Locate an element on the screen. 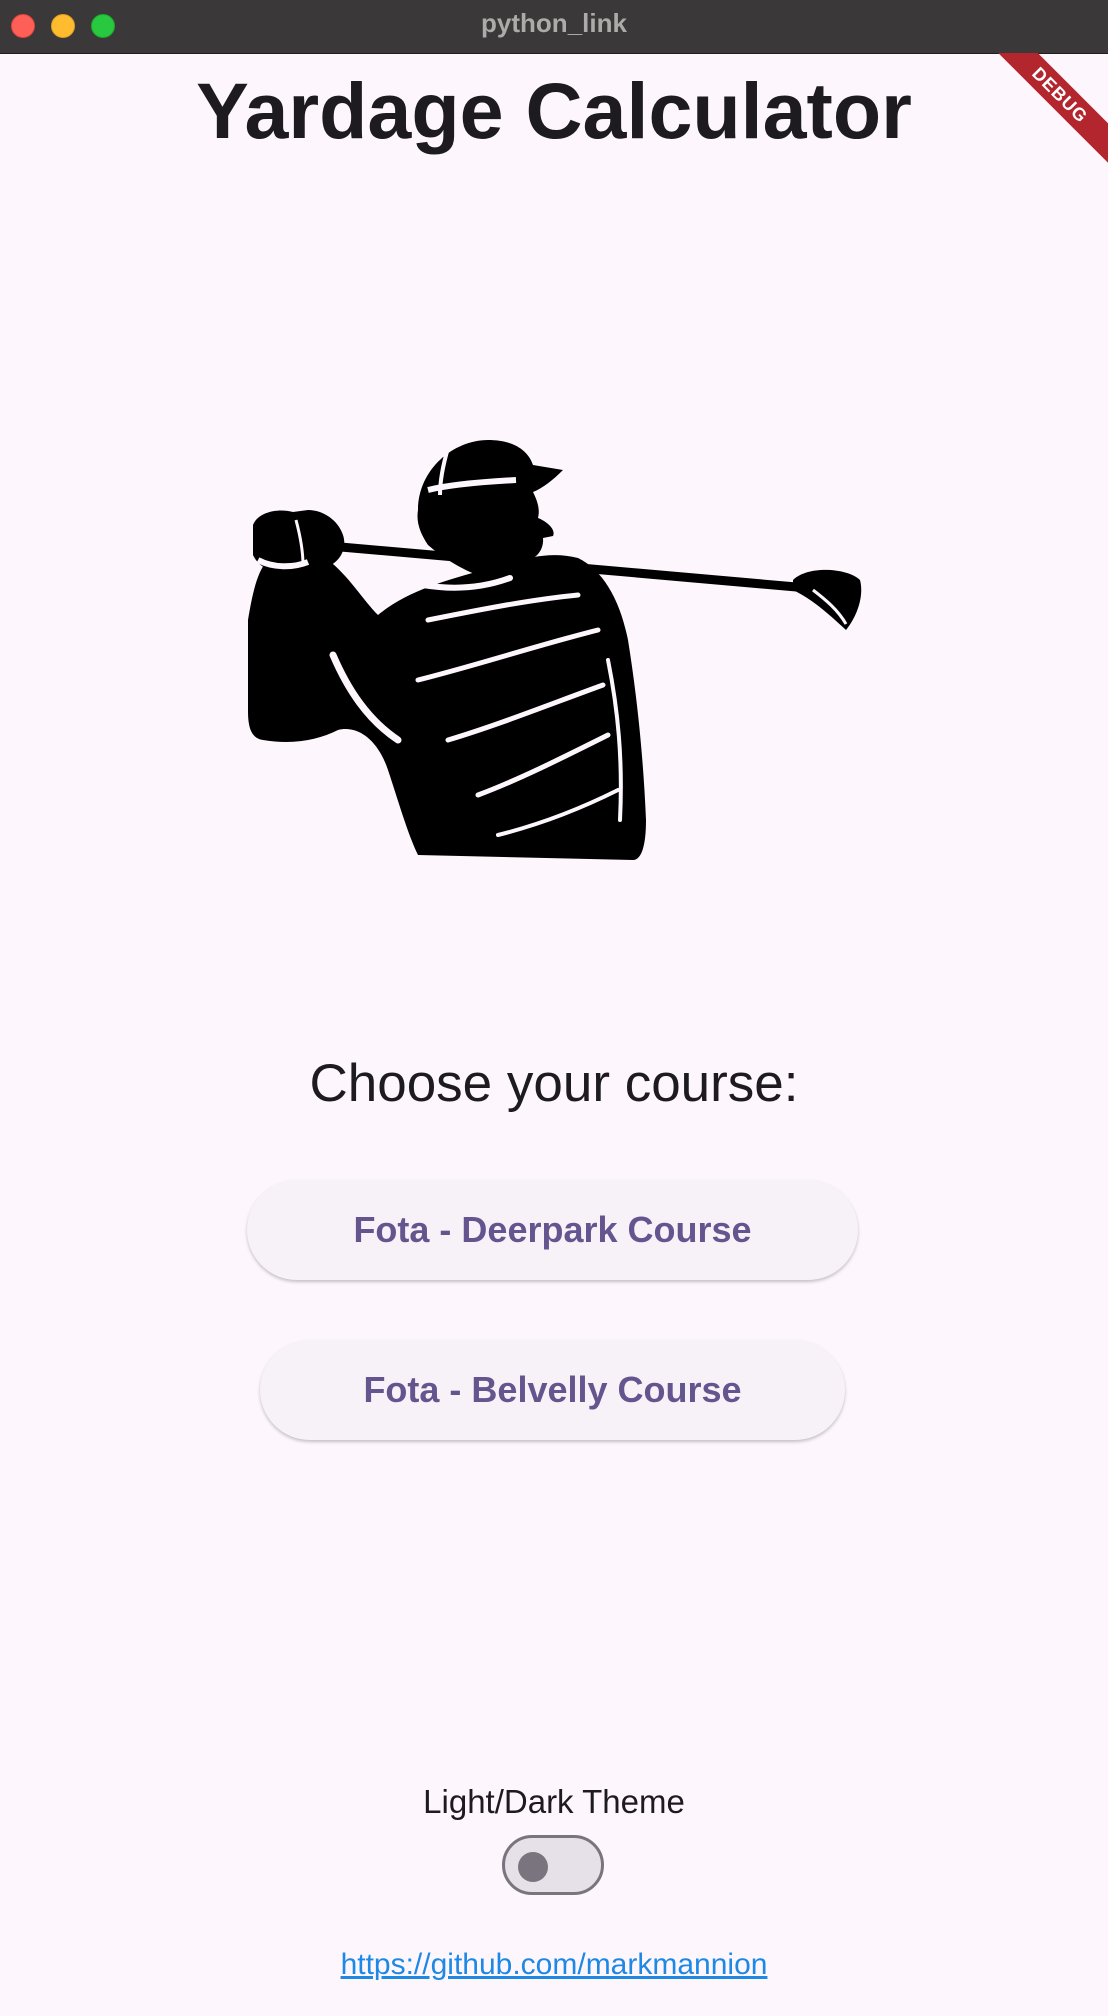 This screenshot has height=2016, width=1108. theme-toggle-switch is located at coordinates (553, 1865).